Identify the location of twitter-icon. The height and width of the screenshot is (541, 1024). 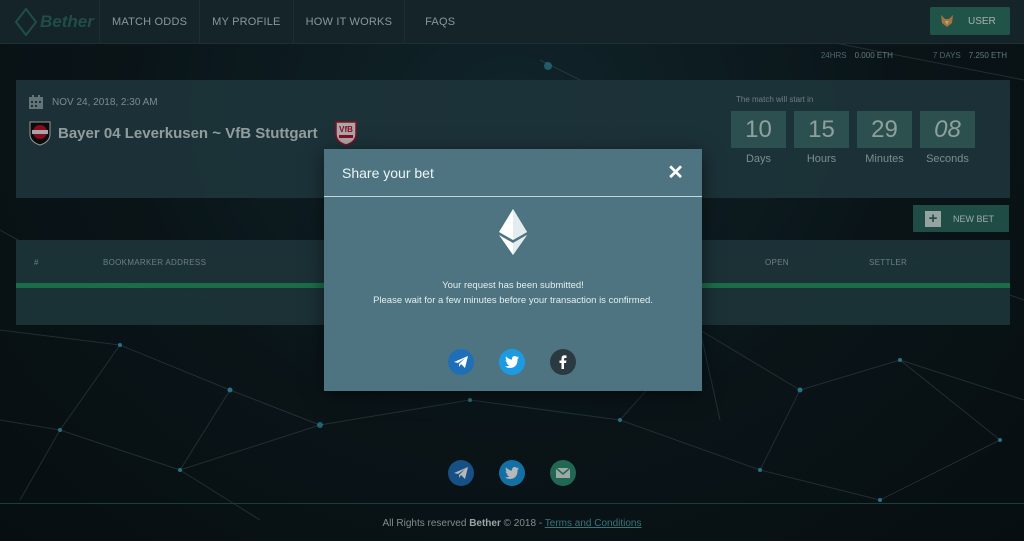
(512, 362).